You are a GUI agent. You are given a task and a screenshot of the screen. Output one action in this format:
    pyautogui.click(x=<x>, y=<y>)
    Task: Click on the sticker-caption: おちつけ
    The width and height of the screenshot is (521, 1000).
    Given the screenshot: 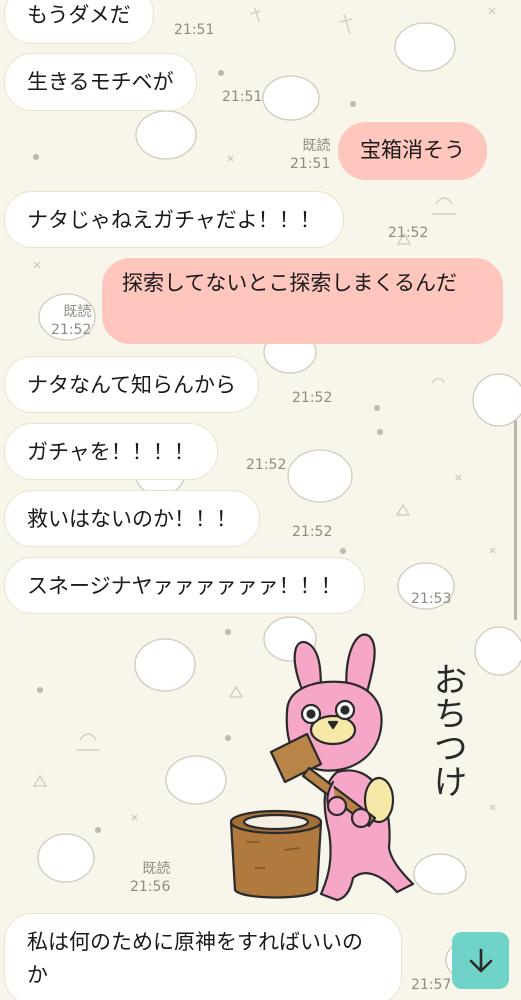 What is the action you would take?
    pyautogui.click(x=447, y=730)
    